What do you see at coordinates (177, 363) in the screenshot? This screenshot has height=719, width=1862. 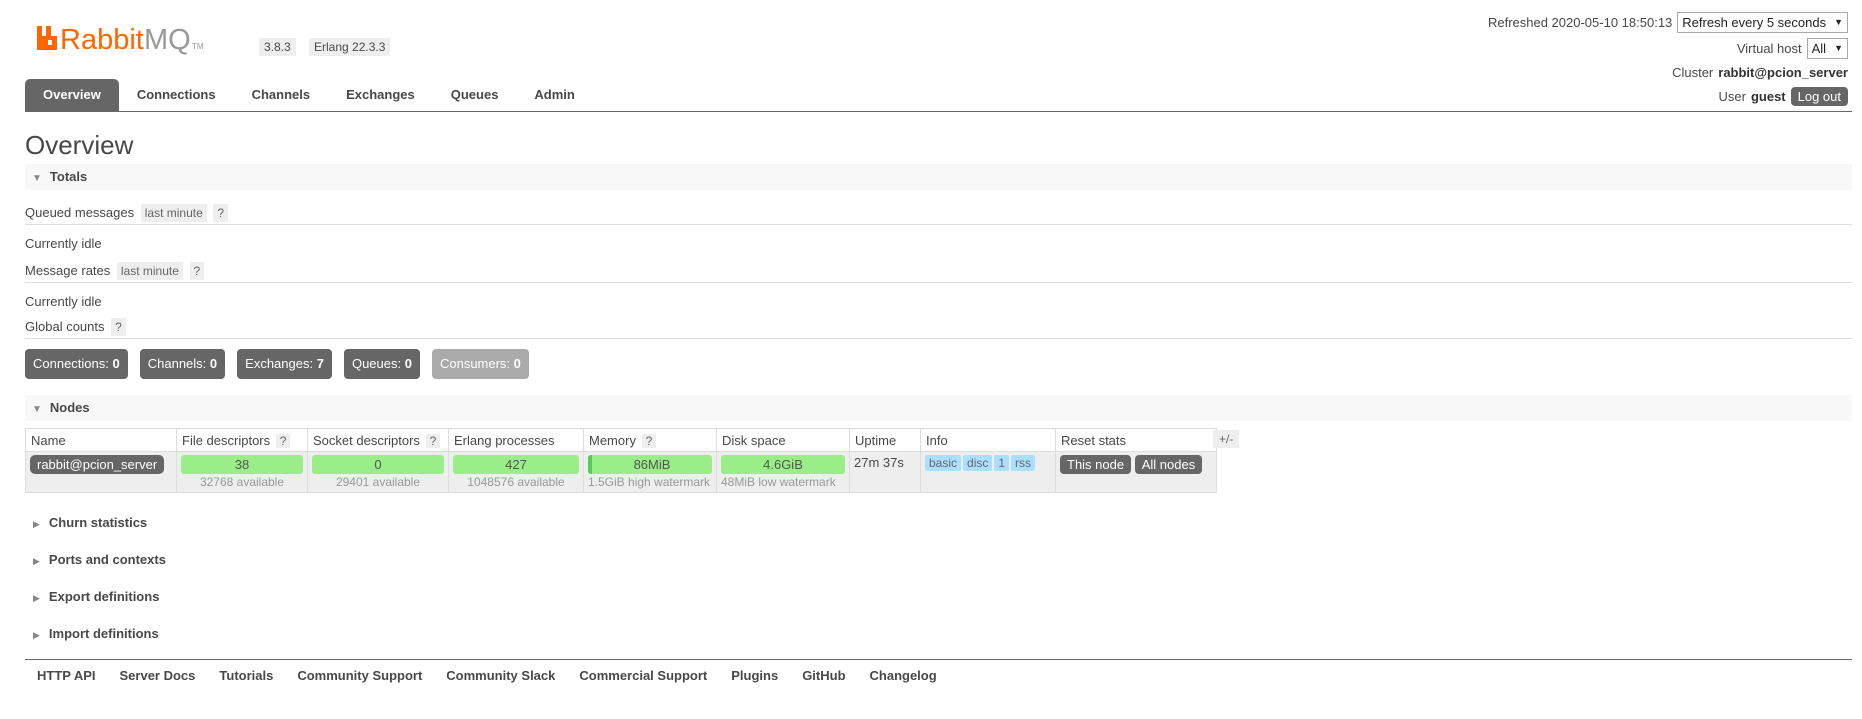 I see `count-label: Channels:` at bounding box center [177, 363].